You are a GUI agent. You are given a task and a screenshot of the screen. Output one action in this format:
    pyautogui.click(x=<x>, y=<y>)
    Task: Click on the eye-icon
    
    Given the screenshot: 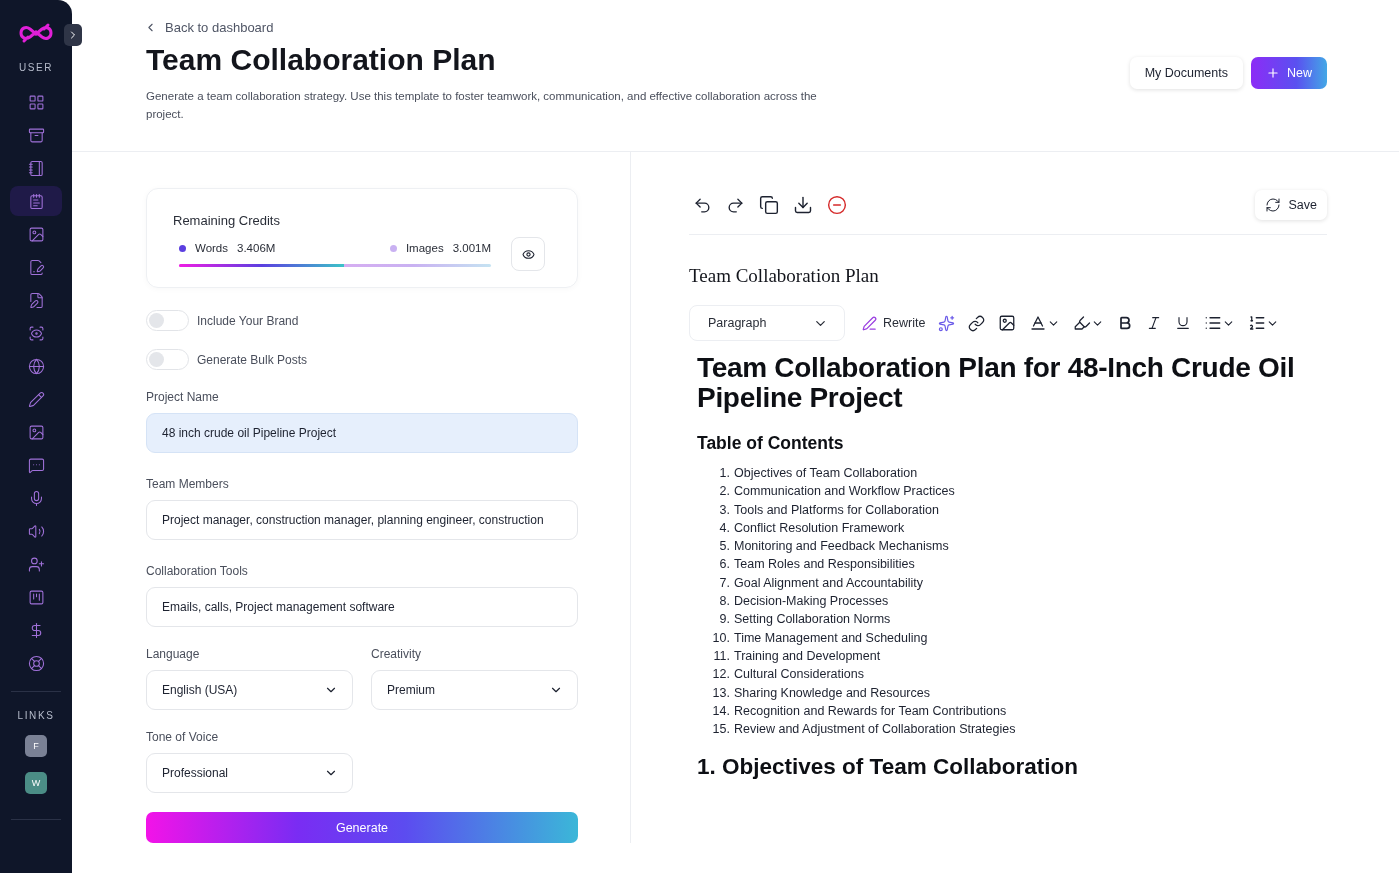 What is the action you would take?
    pyautogui.click(x=528, y=254)
    